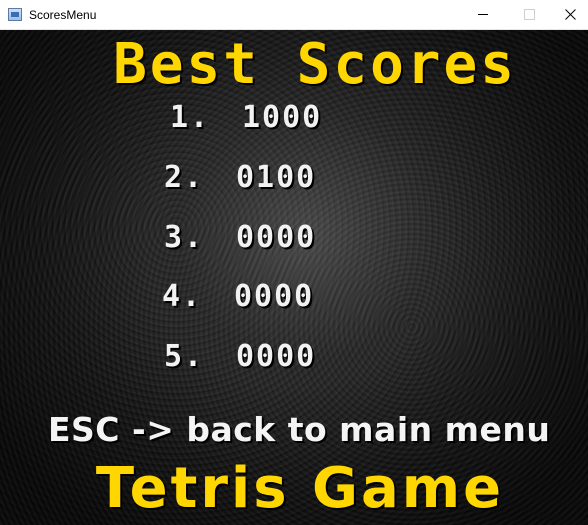  Describe the element at coordinates (276, 177) in the screenshot. I see `score-value: 0100` at that location.